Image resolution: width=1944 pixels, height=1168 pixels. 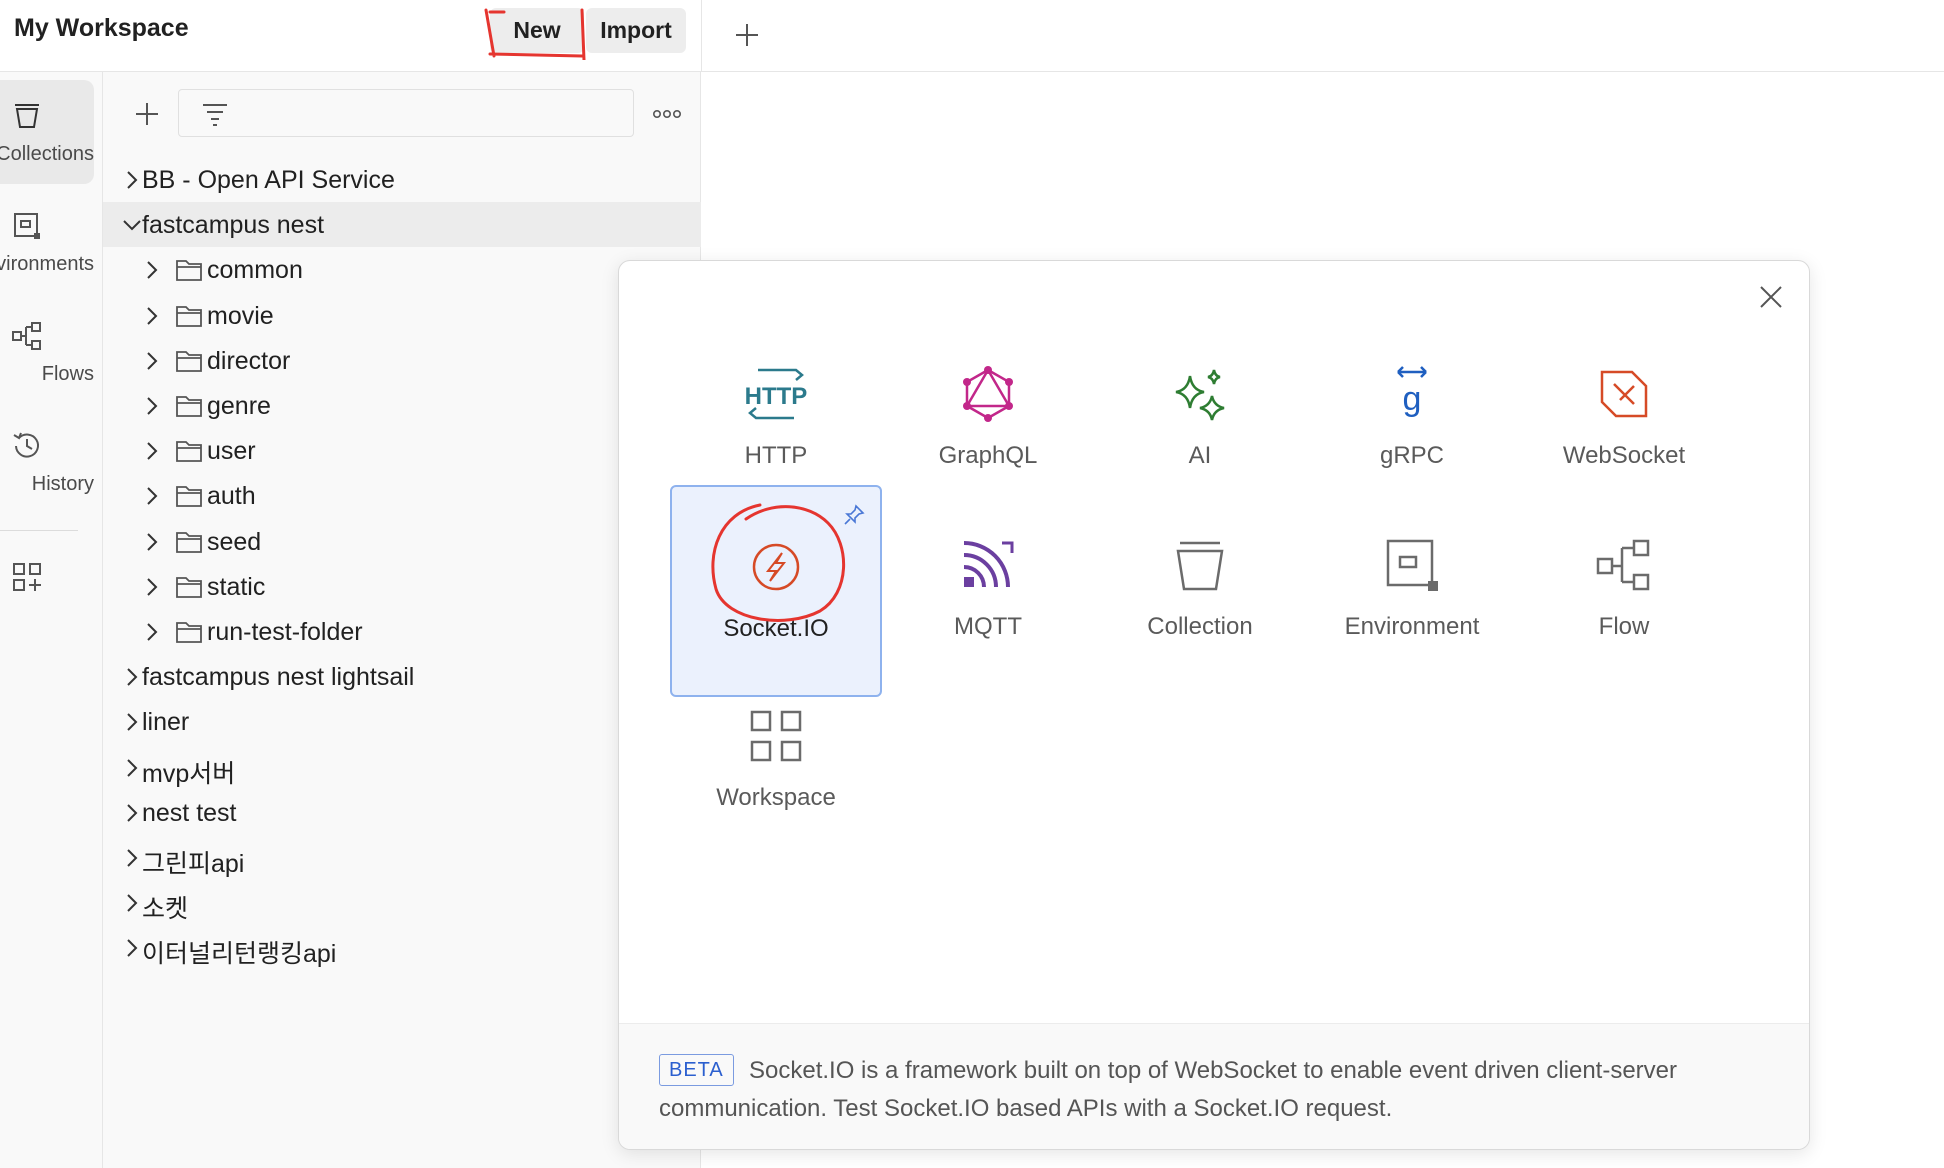 I want to click on http-icon: HTTP, so click(x=776, y=394).